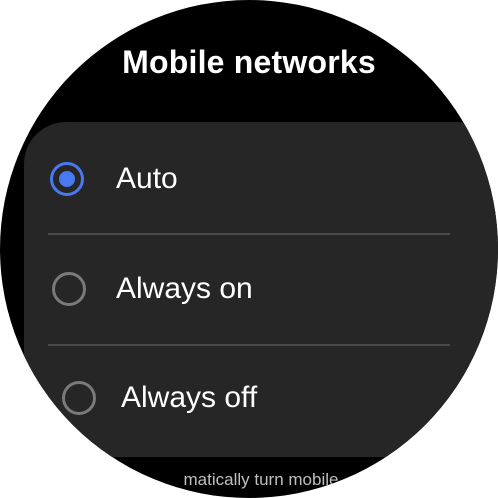 The image size is (498, 498). I want to click on footer-description: matically turn mobile, so click(249, 480).